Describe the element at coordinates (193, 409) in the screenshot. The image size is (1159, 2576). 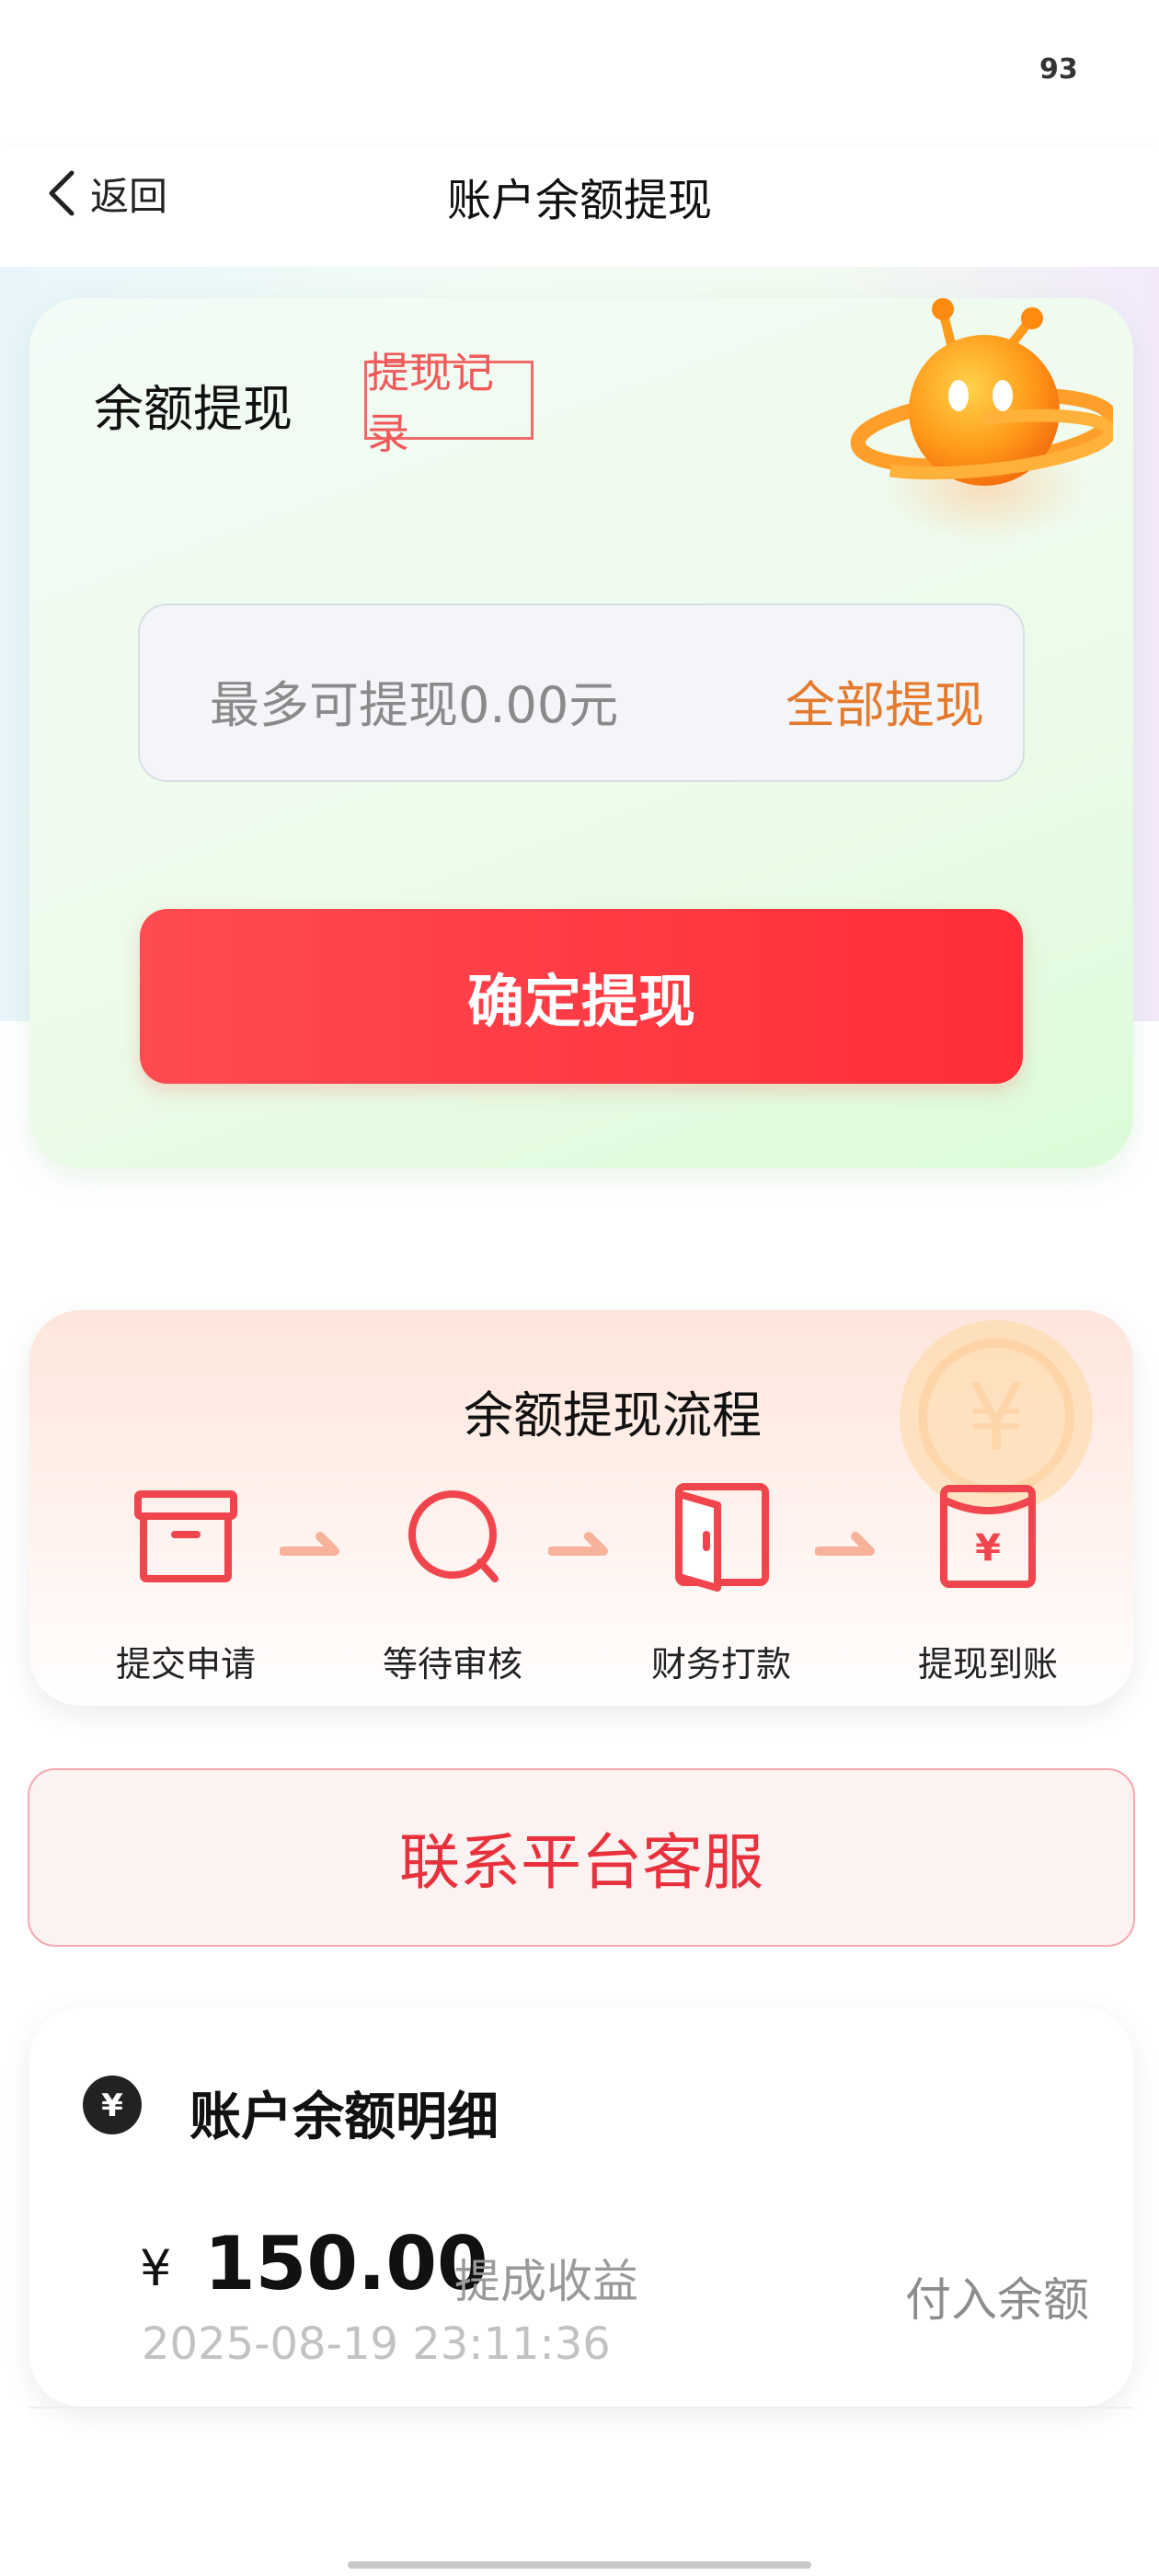
I see `withdraw-title: 余额提现` at that location.